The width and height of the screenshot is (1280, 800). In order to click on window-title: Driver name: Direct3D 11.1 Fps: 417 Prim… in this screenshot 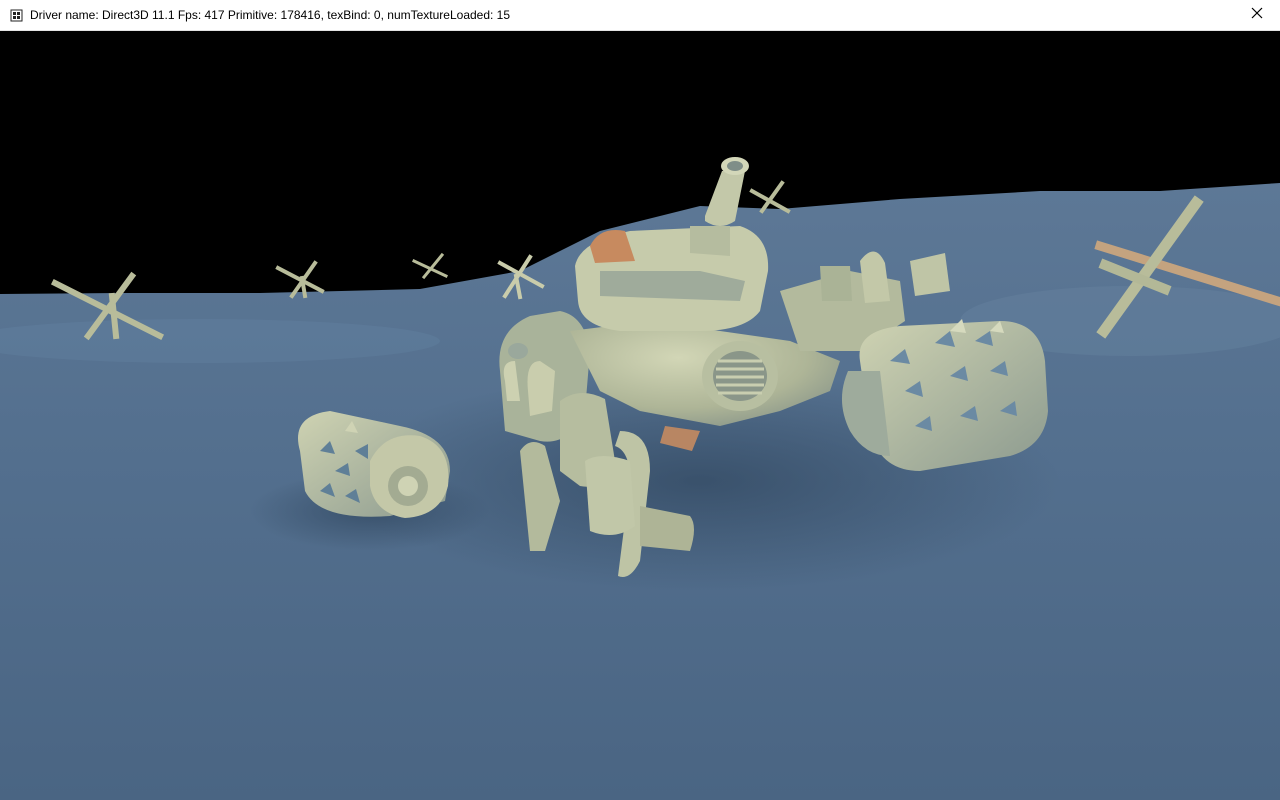, I will do `click(270, 15)`.